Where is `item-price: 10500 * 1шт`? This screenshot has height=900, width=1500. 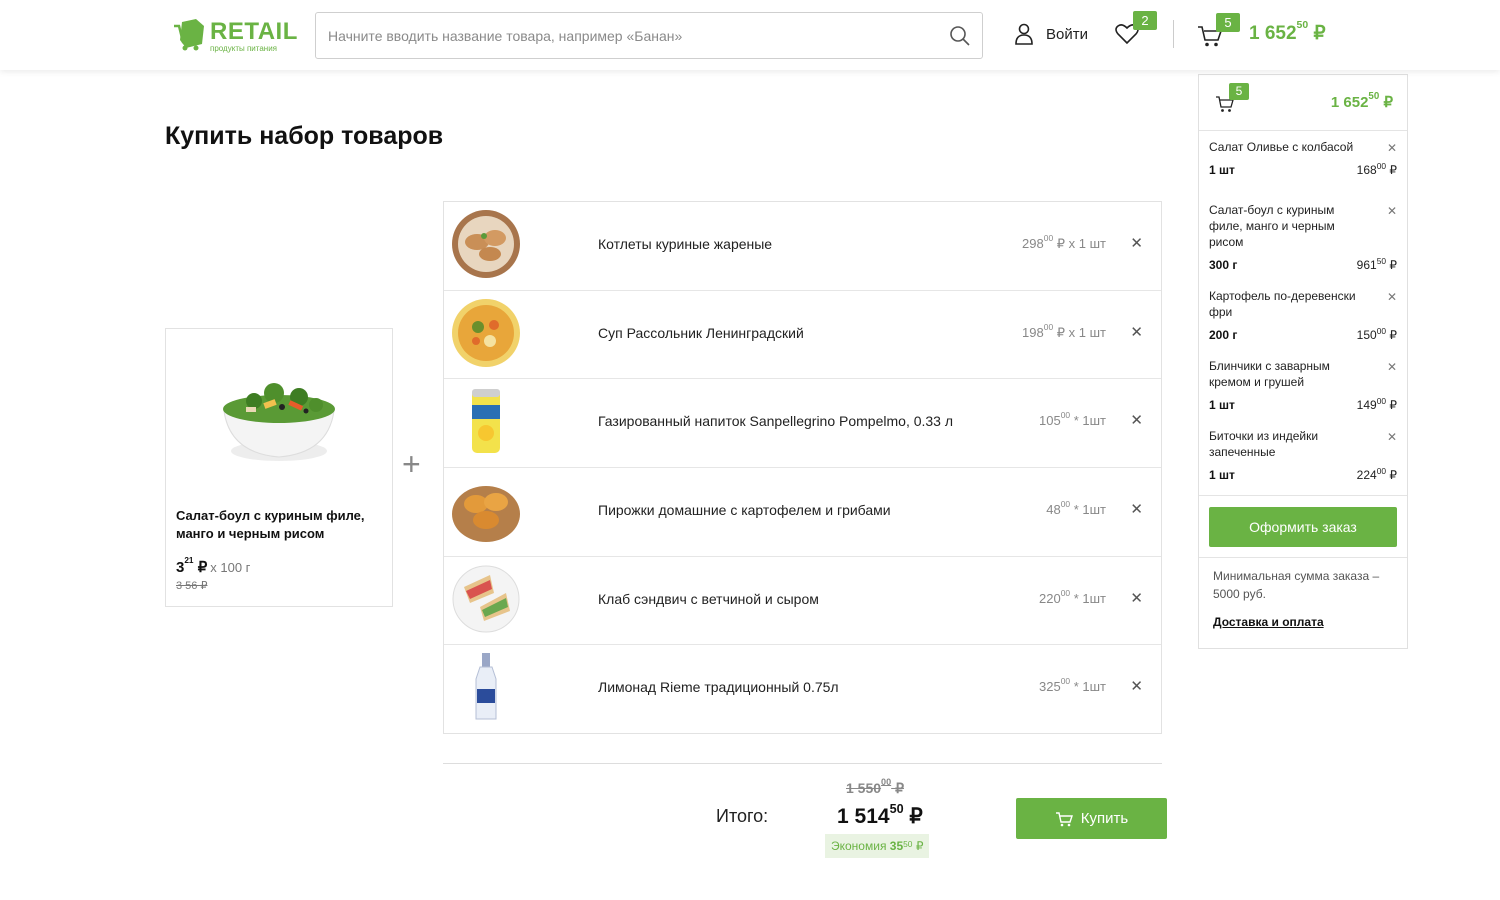
item-price: 10500 * 1шт is located at coordinates (1072, 419).